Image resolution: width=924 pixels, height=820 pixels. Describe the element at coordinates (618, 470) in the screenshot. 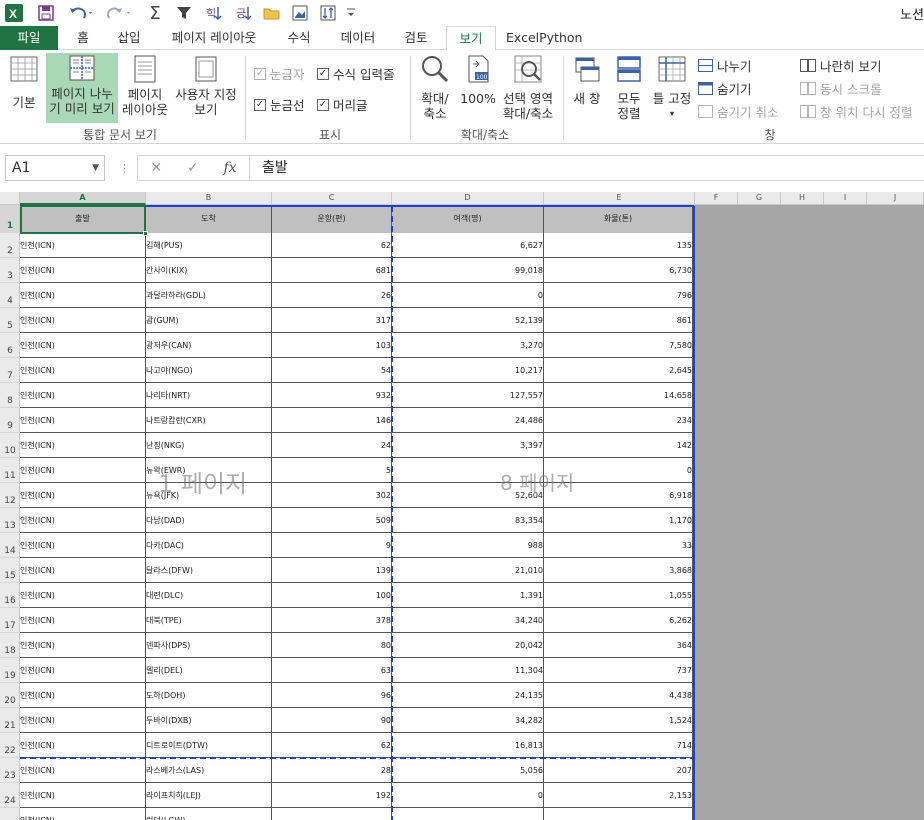

I see `cell-cargo: 0` at that location.